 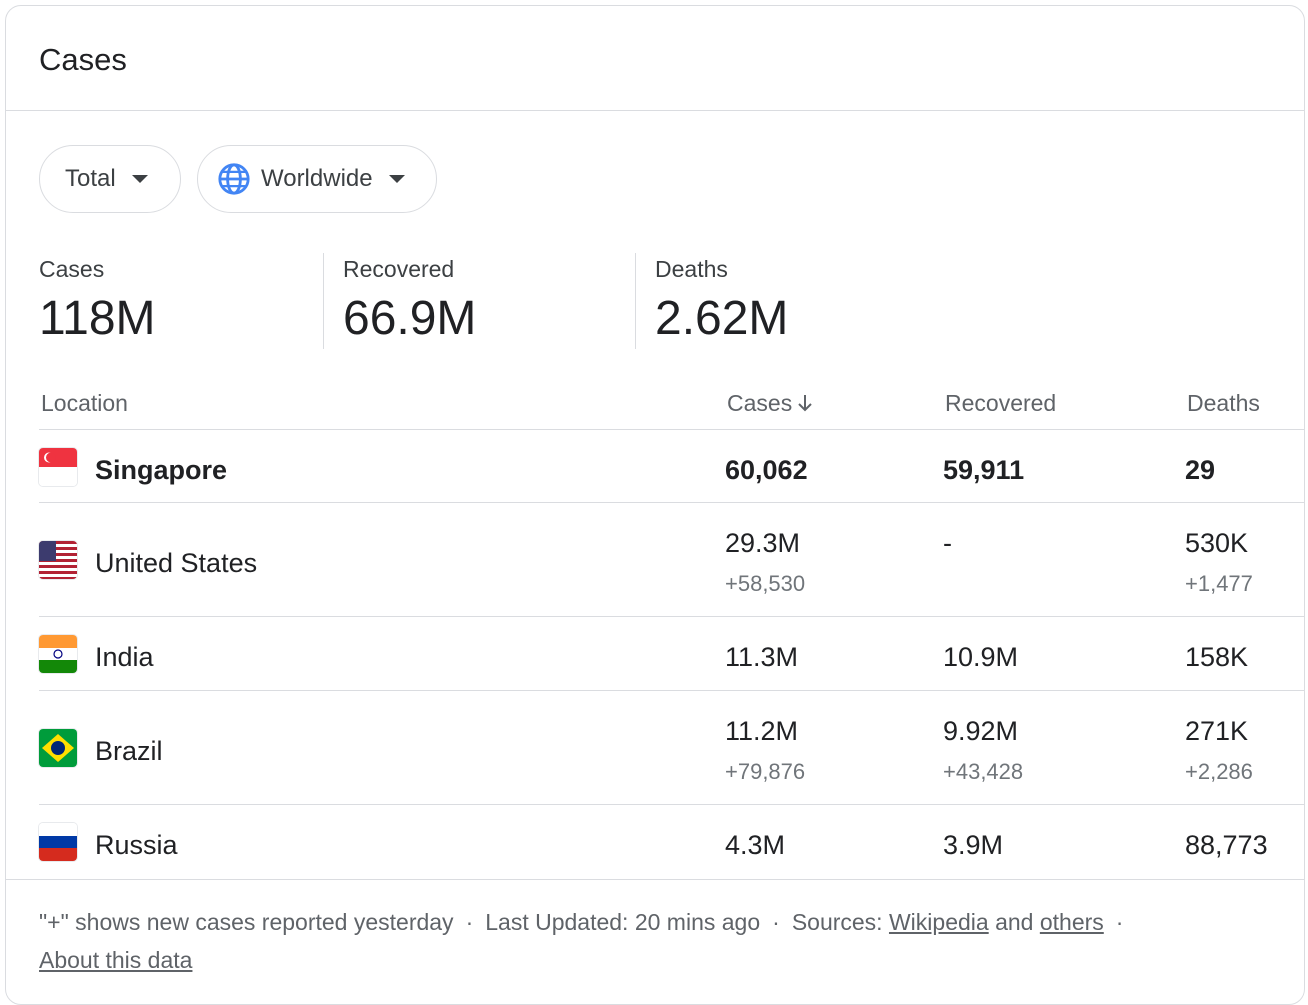 What do you see at coordinates (766, 470) in the screenshot?
I see `cases-value: 60,062` at bounding box center [766, 470].